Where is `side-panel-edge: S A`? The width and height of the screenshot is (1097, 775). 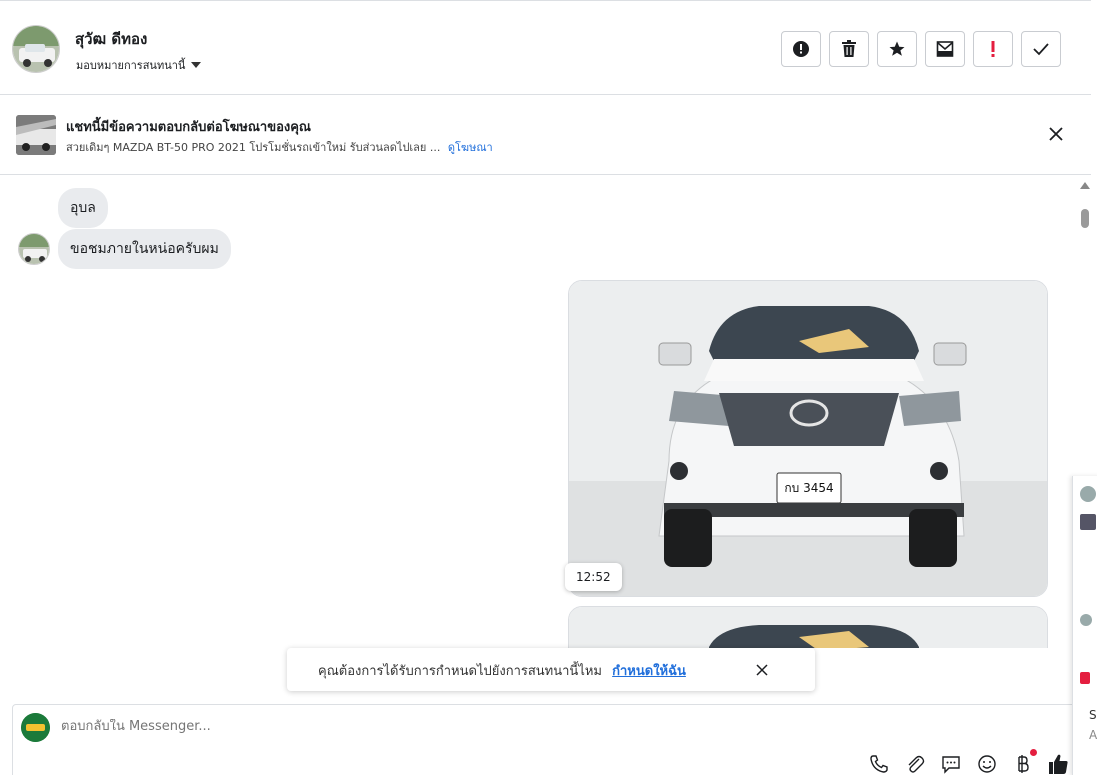
side-panel-edge: S A is located at coordinates (1084, 625).